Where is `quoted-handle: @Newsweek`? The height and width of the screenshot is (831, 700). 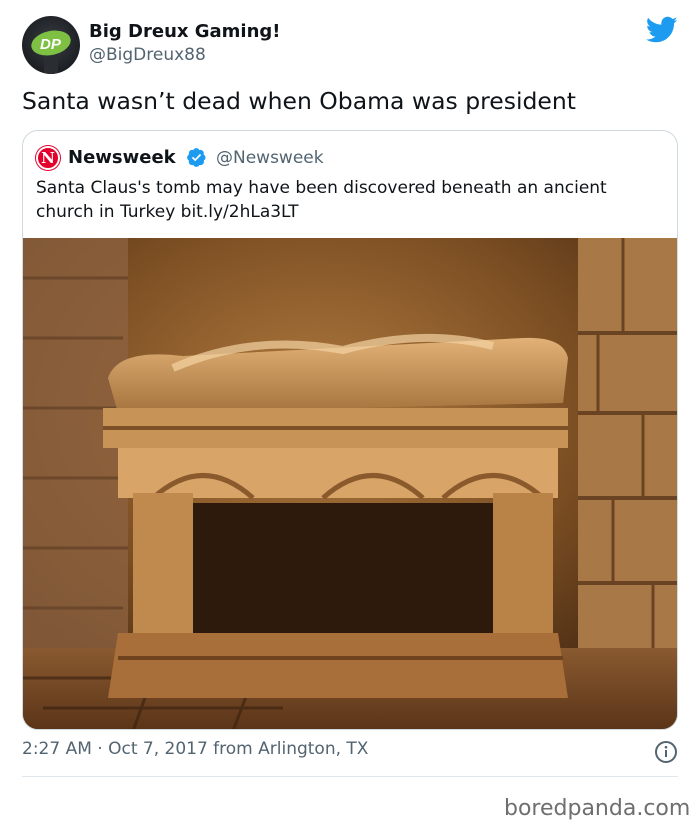 quoted-handle: @Newsweek is located at coordinates (270, 158).